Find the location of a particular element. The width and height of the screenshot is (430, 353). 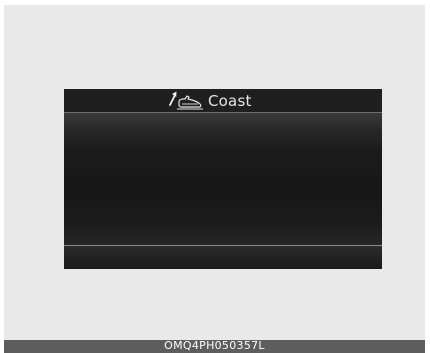

coast-icon is located at coordinates (190, 102).